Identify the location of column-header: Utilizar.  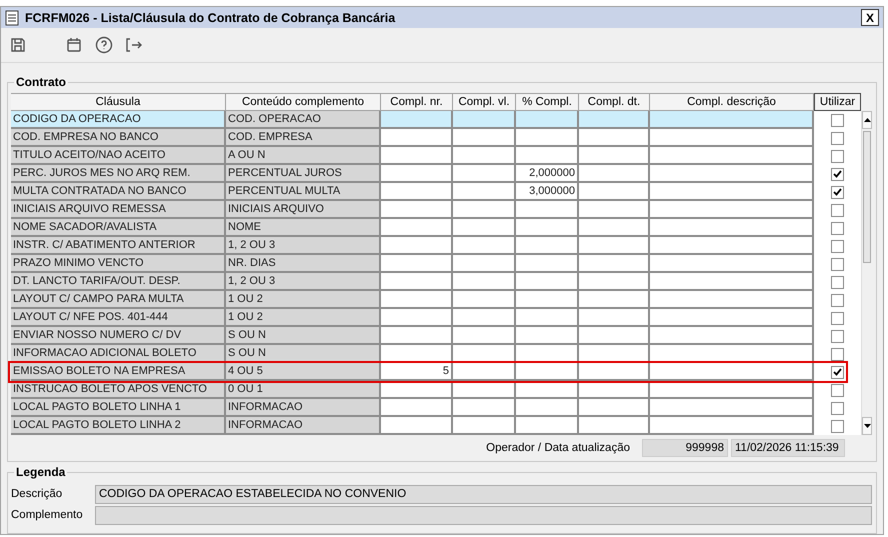
(837, 102).